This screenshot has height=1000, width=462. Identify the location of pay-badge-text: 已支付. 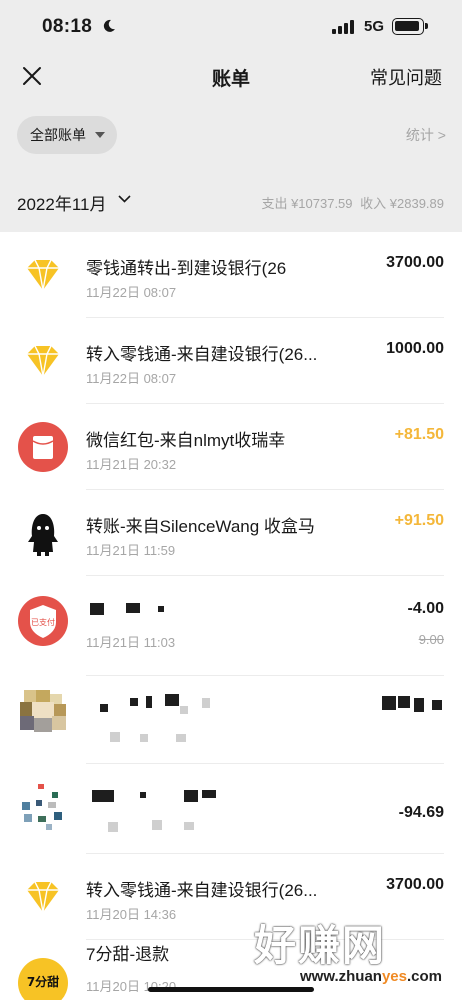
(43, 622).